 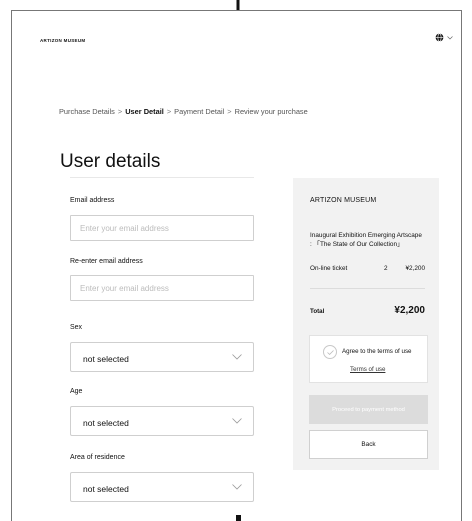 What do you see at coordinates (368, 409) in the screenshot?
I see `proceed-to-payment-button: Proceed to payment method` at bounding box center [368, 409].